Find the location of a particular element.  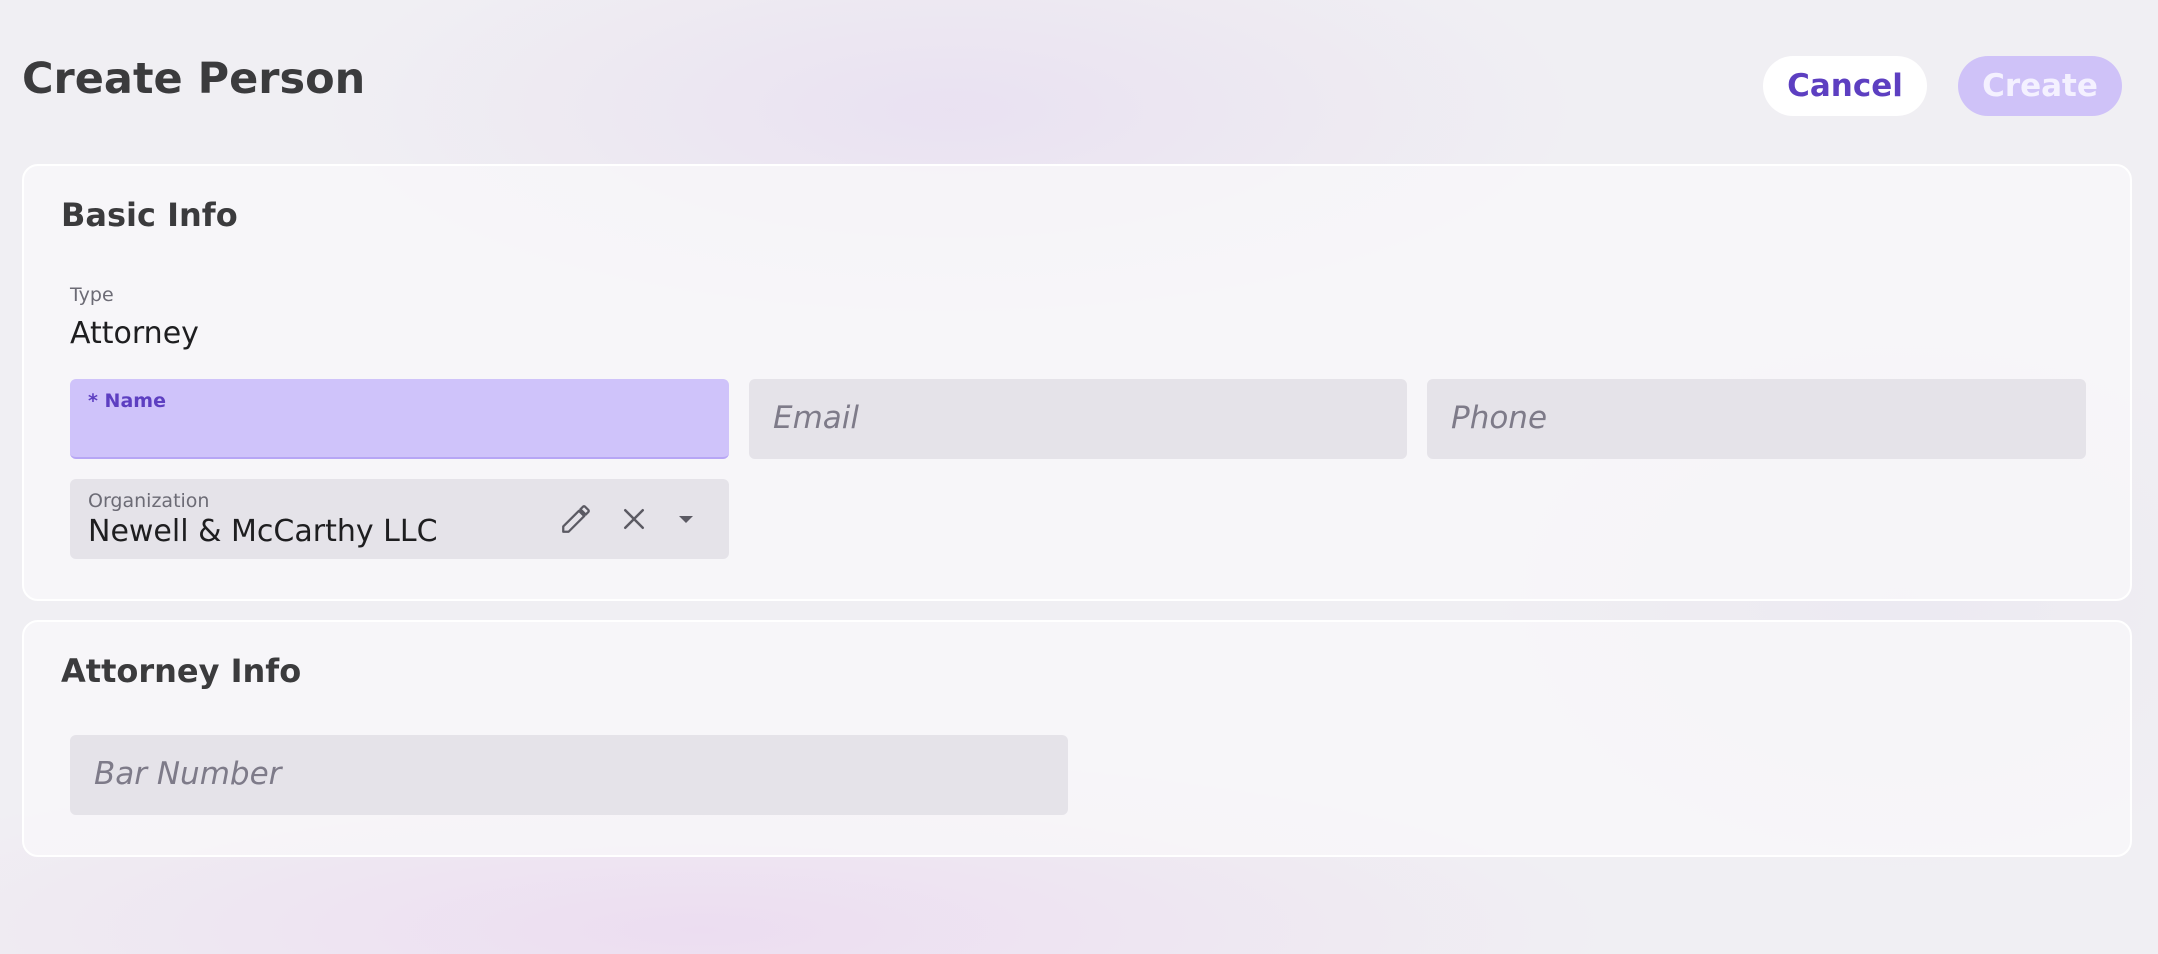

organization-value: Newell & McCarthy LLC is located at coordinates (263, 531).